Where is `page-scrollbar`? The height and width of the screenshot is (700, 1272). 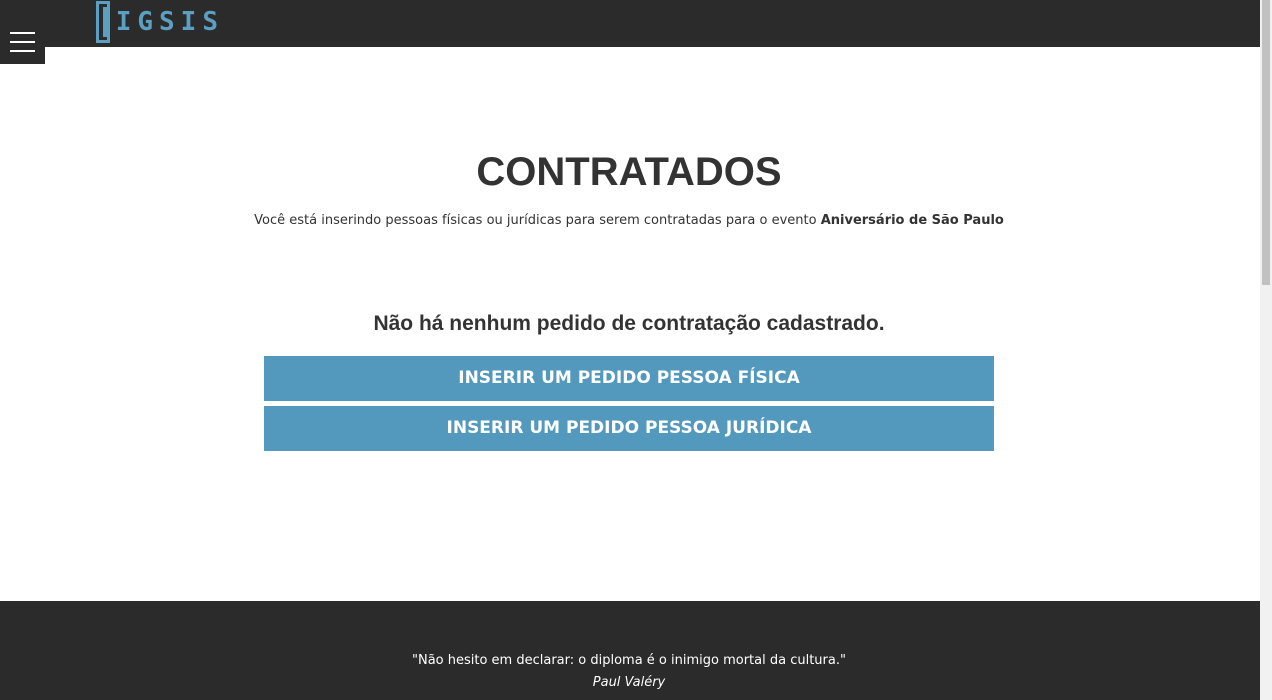 page-scrollbar is located at coordinates (1266, 350).